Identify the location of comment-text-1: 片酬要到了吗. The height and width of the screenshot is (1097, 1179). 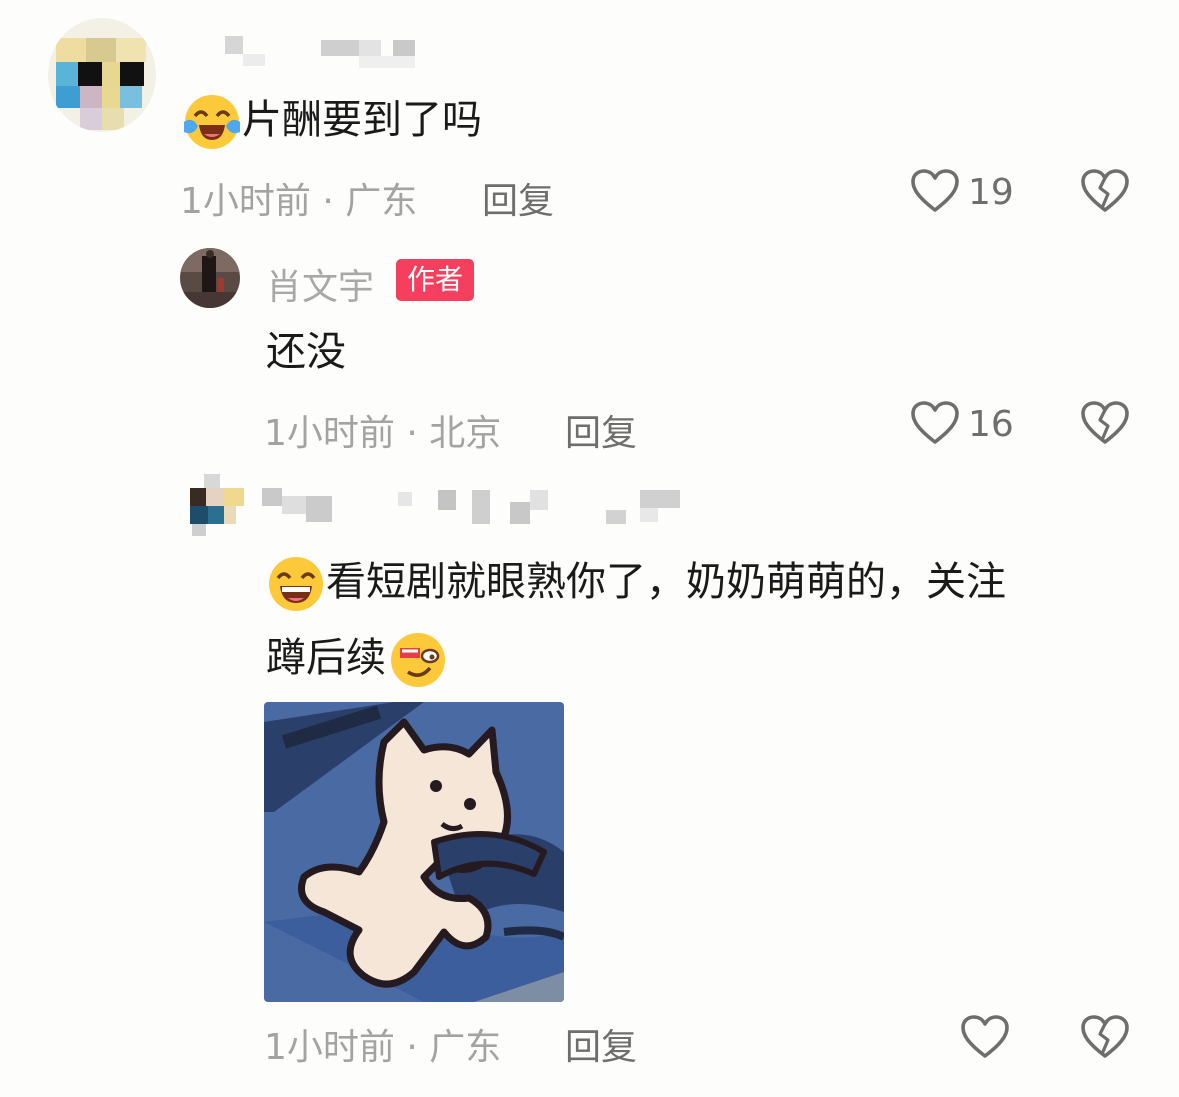
(332, 120).